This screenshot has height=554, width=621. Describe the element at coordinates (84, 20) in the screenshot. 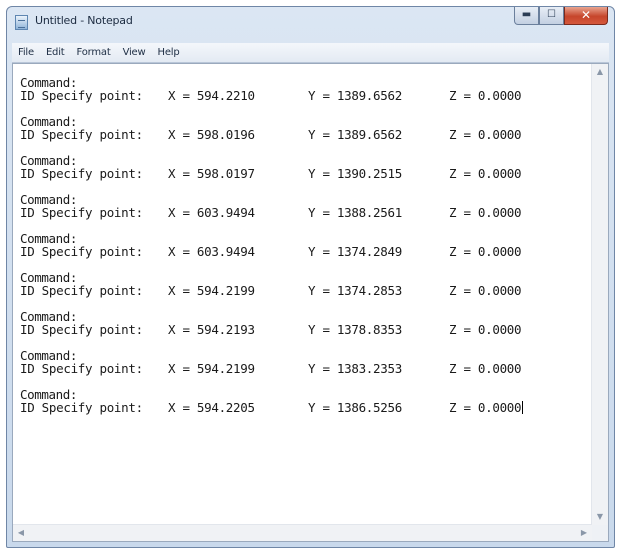

I see `window-title: Untitled - Notepad` at that location.